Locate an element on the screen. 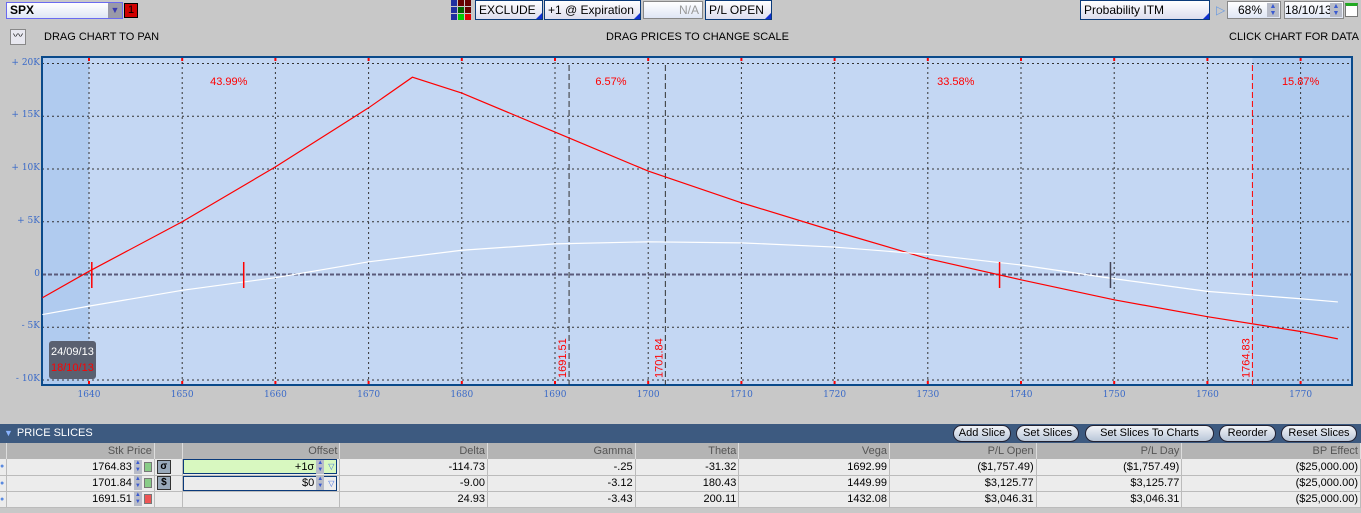 The height and width of the screenshot is (513, 1361). slice-label: 1701.84 is located at coordinates (659, 358).